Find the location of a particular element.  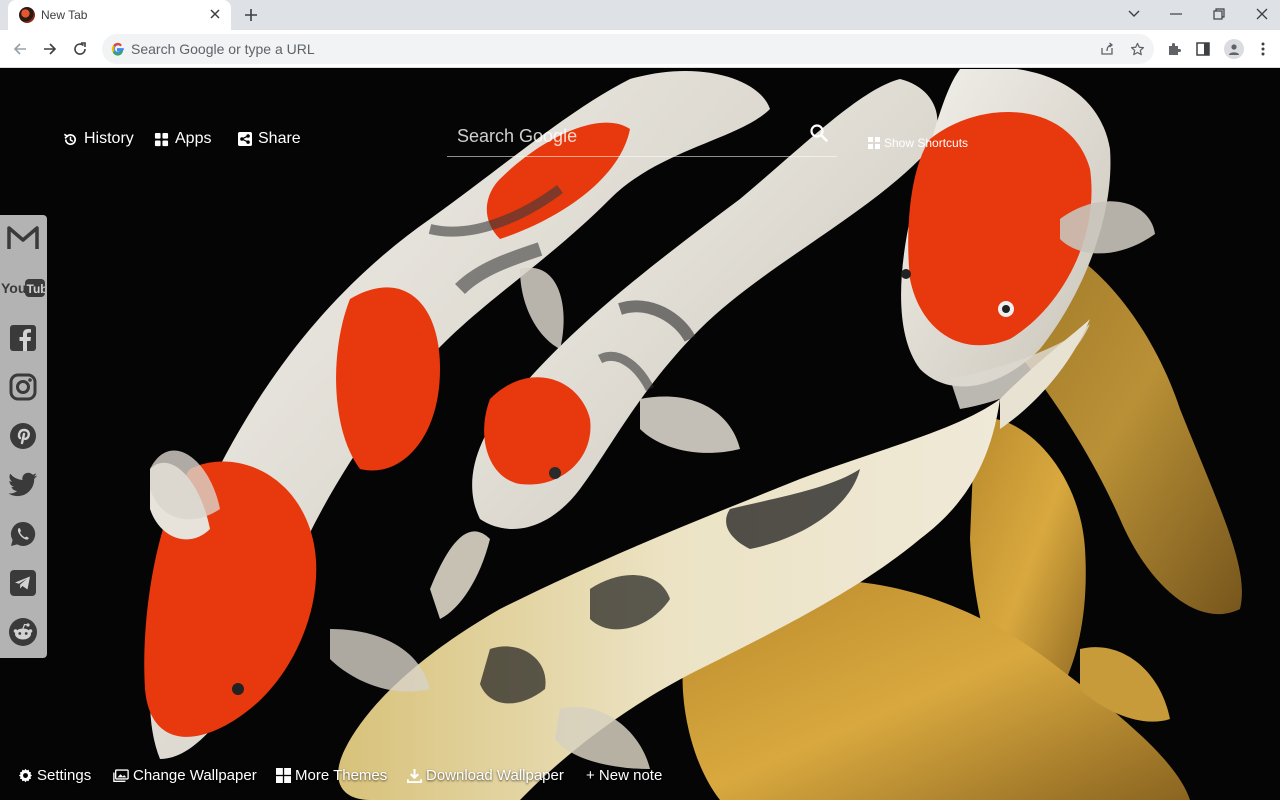

tab-search-chevron-icon is located at coordinates (1134, 14).